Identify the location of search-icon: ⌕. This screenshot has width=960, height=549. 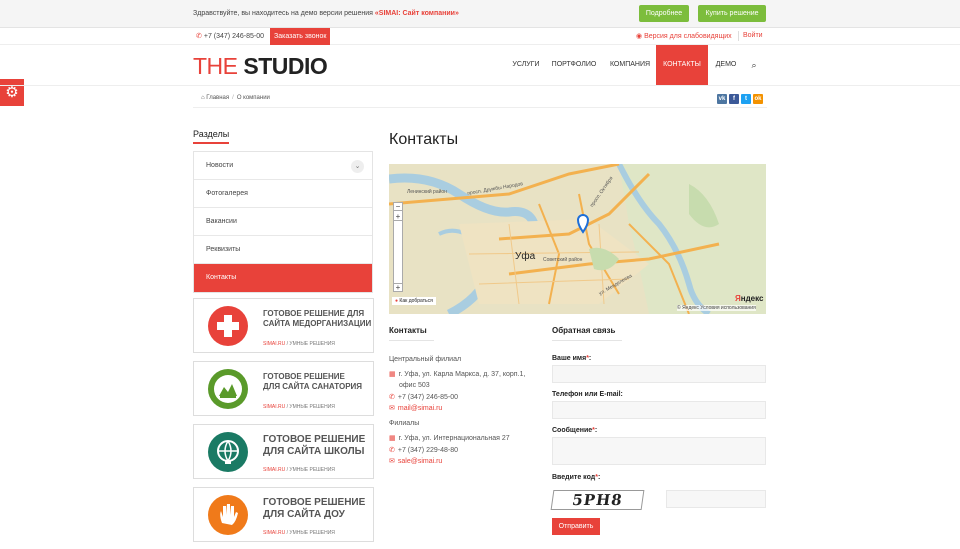
(754, 65).